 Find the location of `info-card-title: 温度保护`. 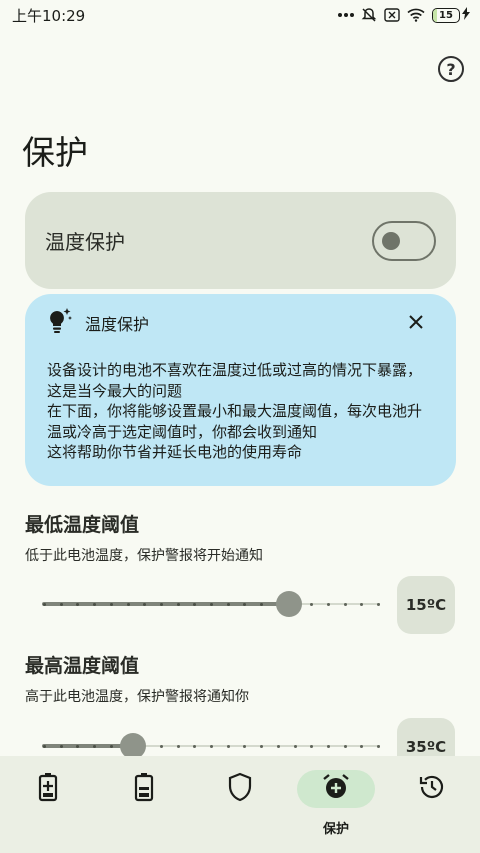

info-card-title: 温度保护 is located at coordinates (117, 324).